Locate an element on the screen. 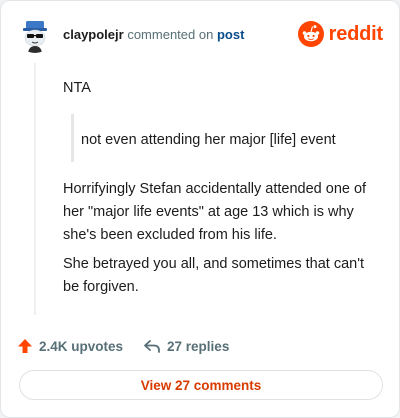 Image resolution: width=400 pixels, height=418 pixels. quote-bar is located at coordinates (72, 138).